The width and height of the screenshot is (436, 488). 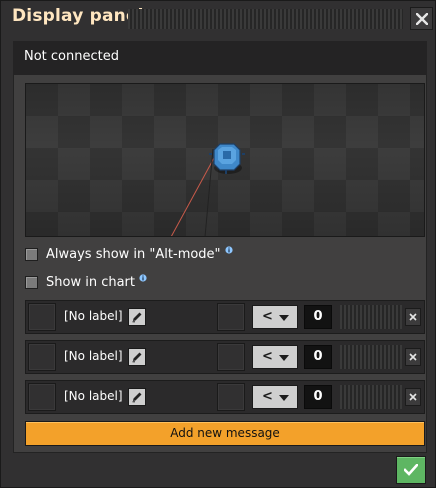 I want to click on always-show-alt-mode-label: Always show in "Alt-mode", so click(x=133, y=254).